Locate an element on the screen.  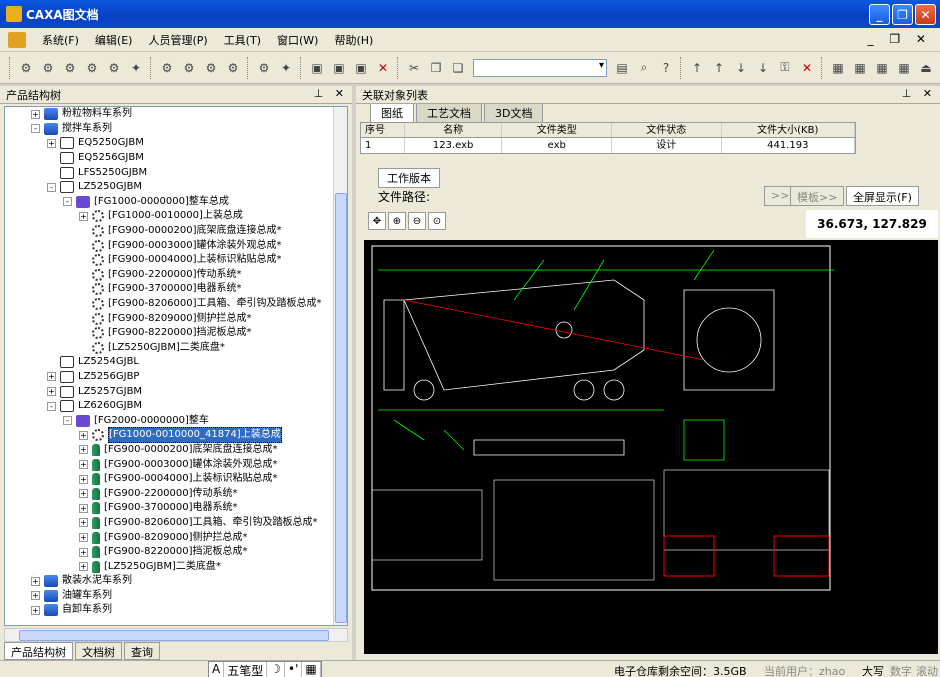
doc-icon-2: ▦ is located at coordinates (860, 68).